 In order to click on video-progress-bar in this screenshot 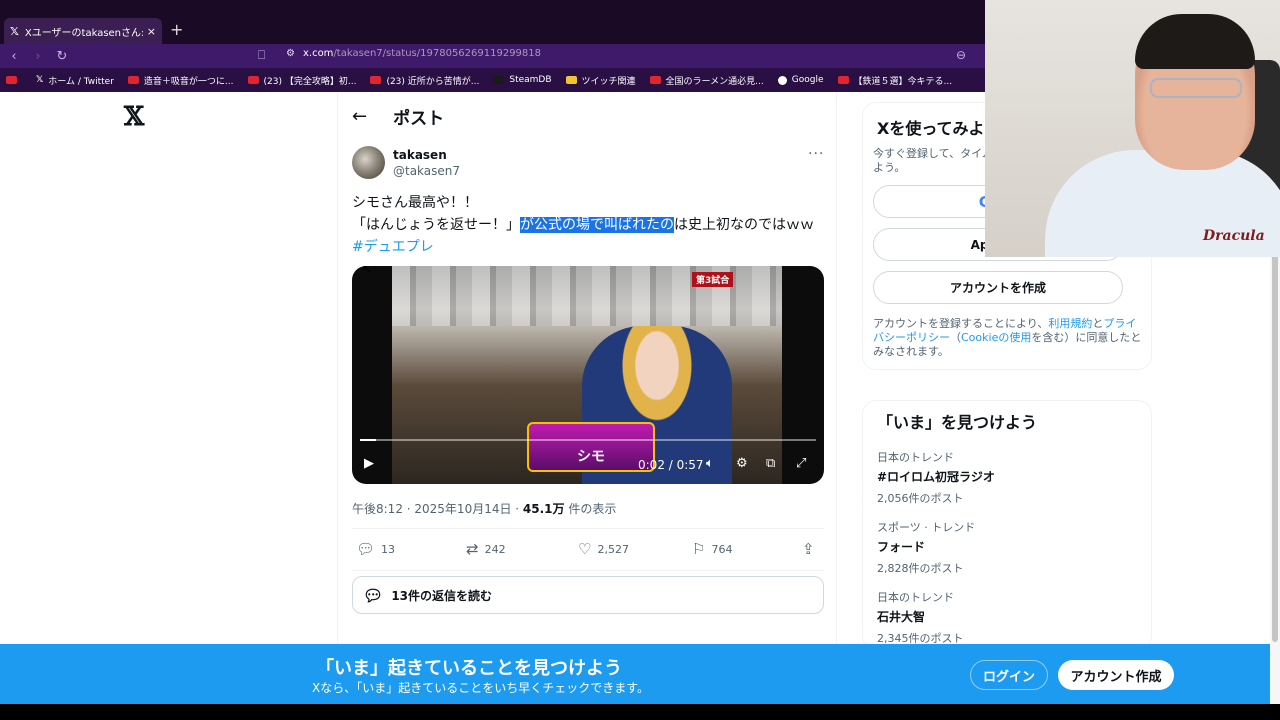, I will do `click(588, 440)`.